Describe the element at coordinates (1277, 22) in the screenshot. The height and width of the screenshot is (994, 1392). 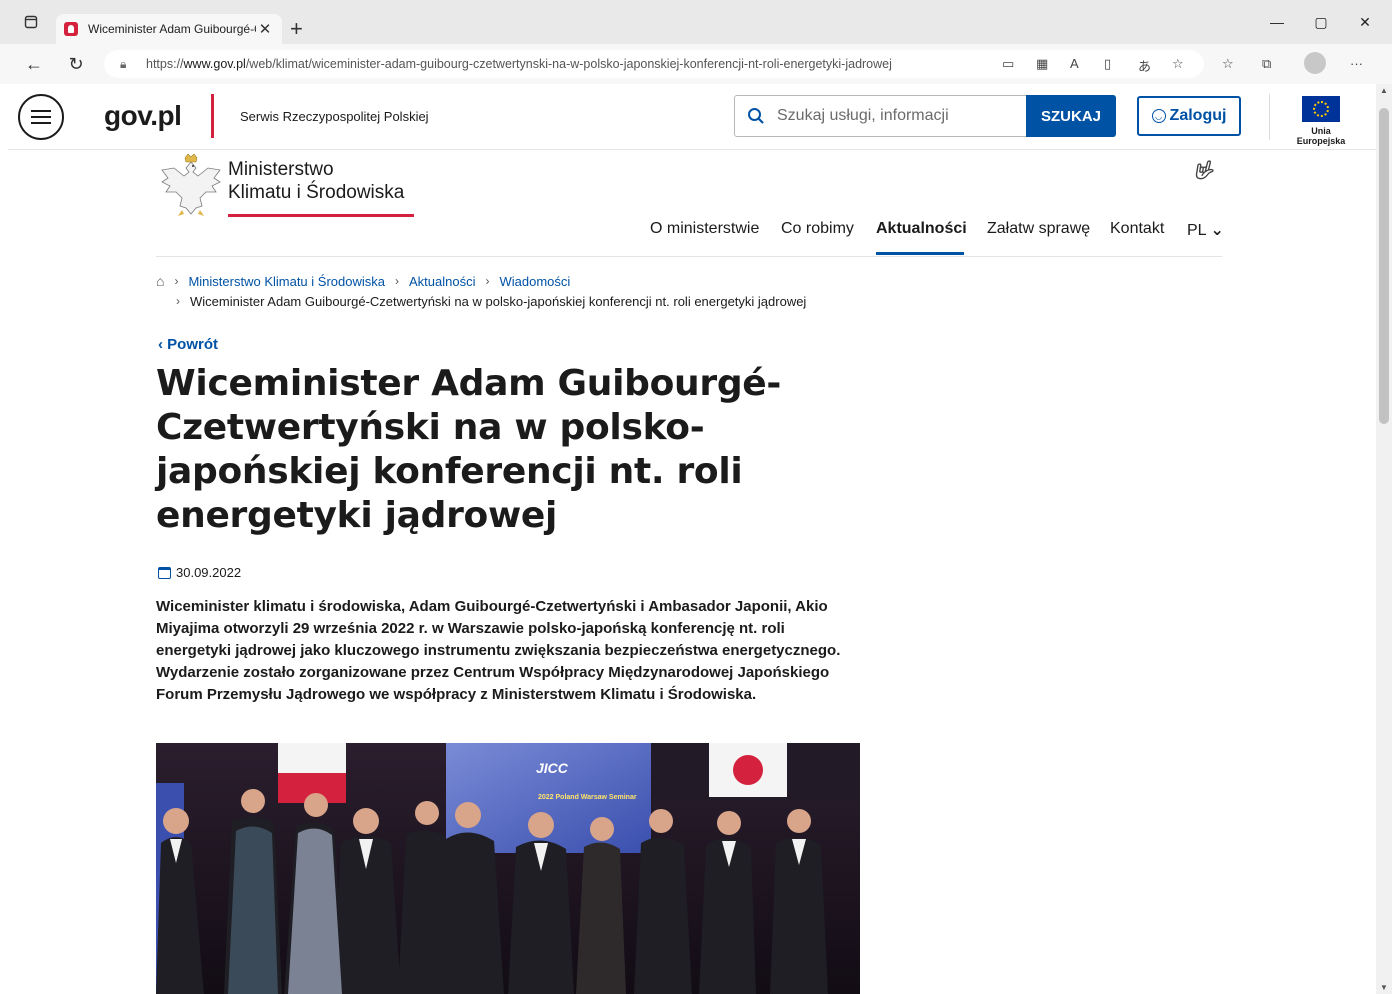
I see `minimize-icon: —` at that location.